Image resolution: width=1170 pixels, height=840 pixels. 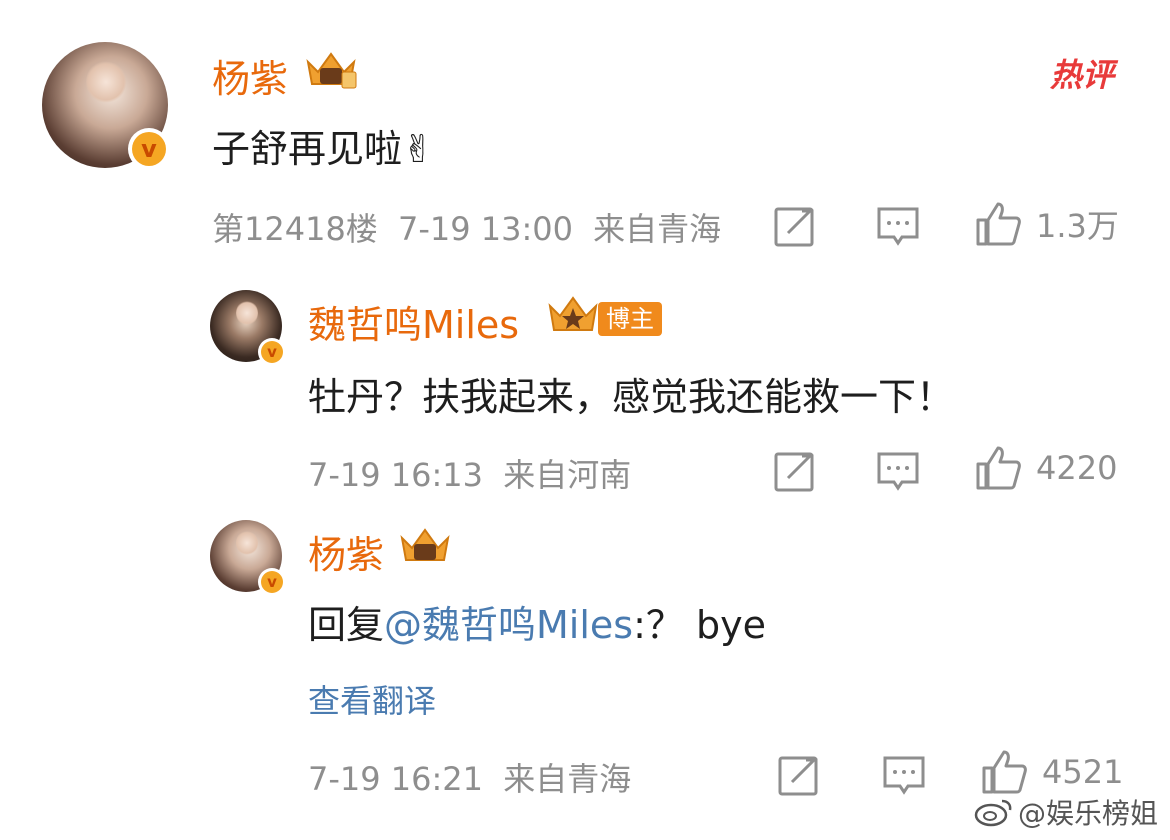 I want to click on username: 魏哲鸣Miles, so click(x=413, y=321).